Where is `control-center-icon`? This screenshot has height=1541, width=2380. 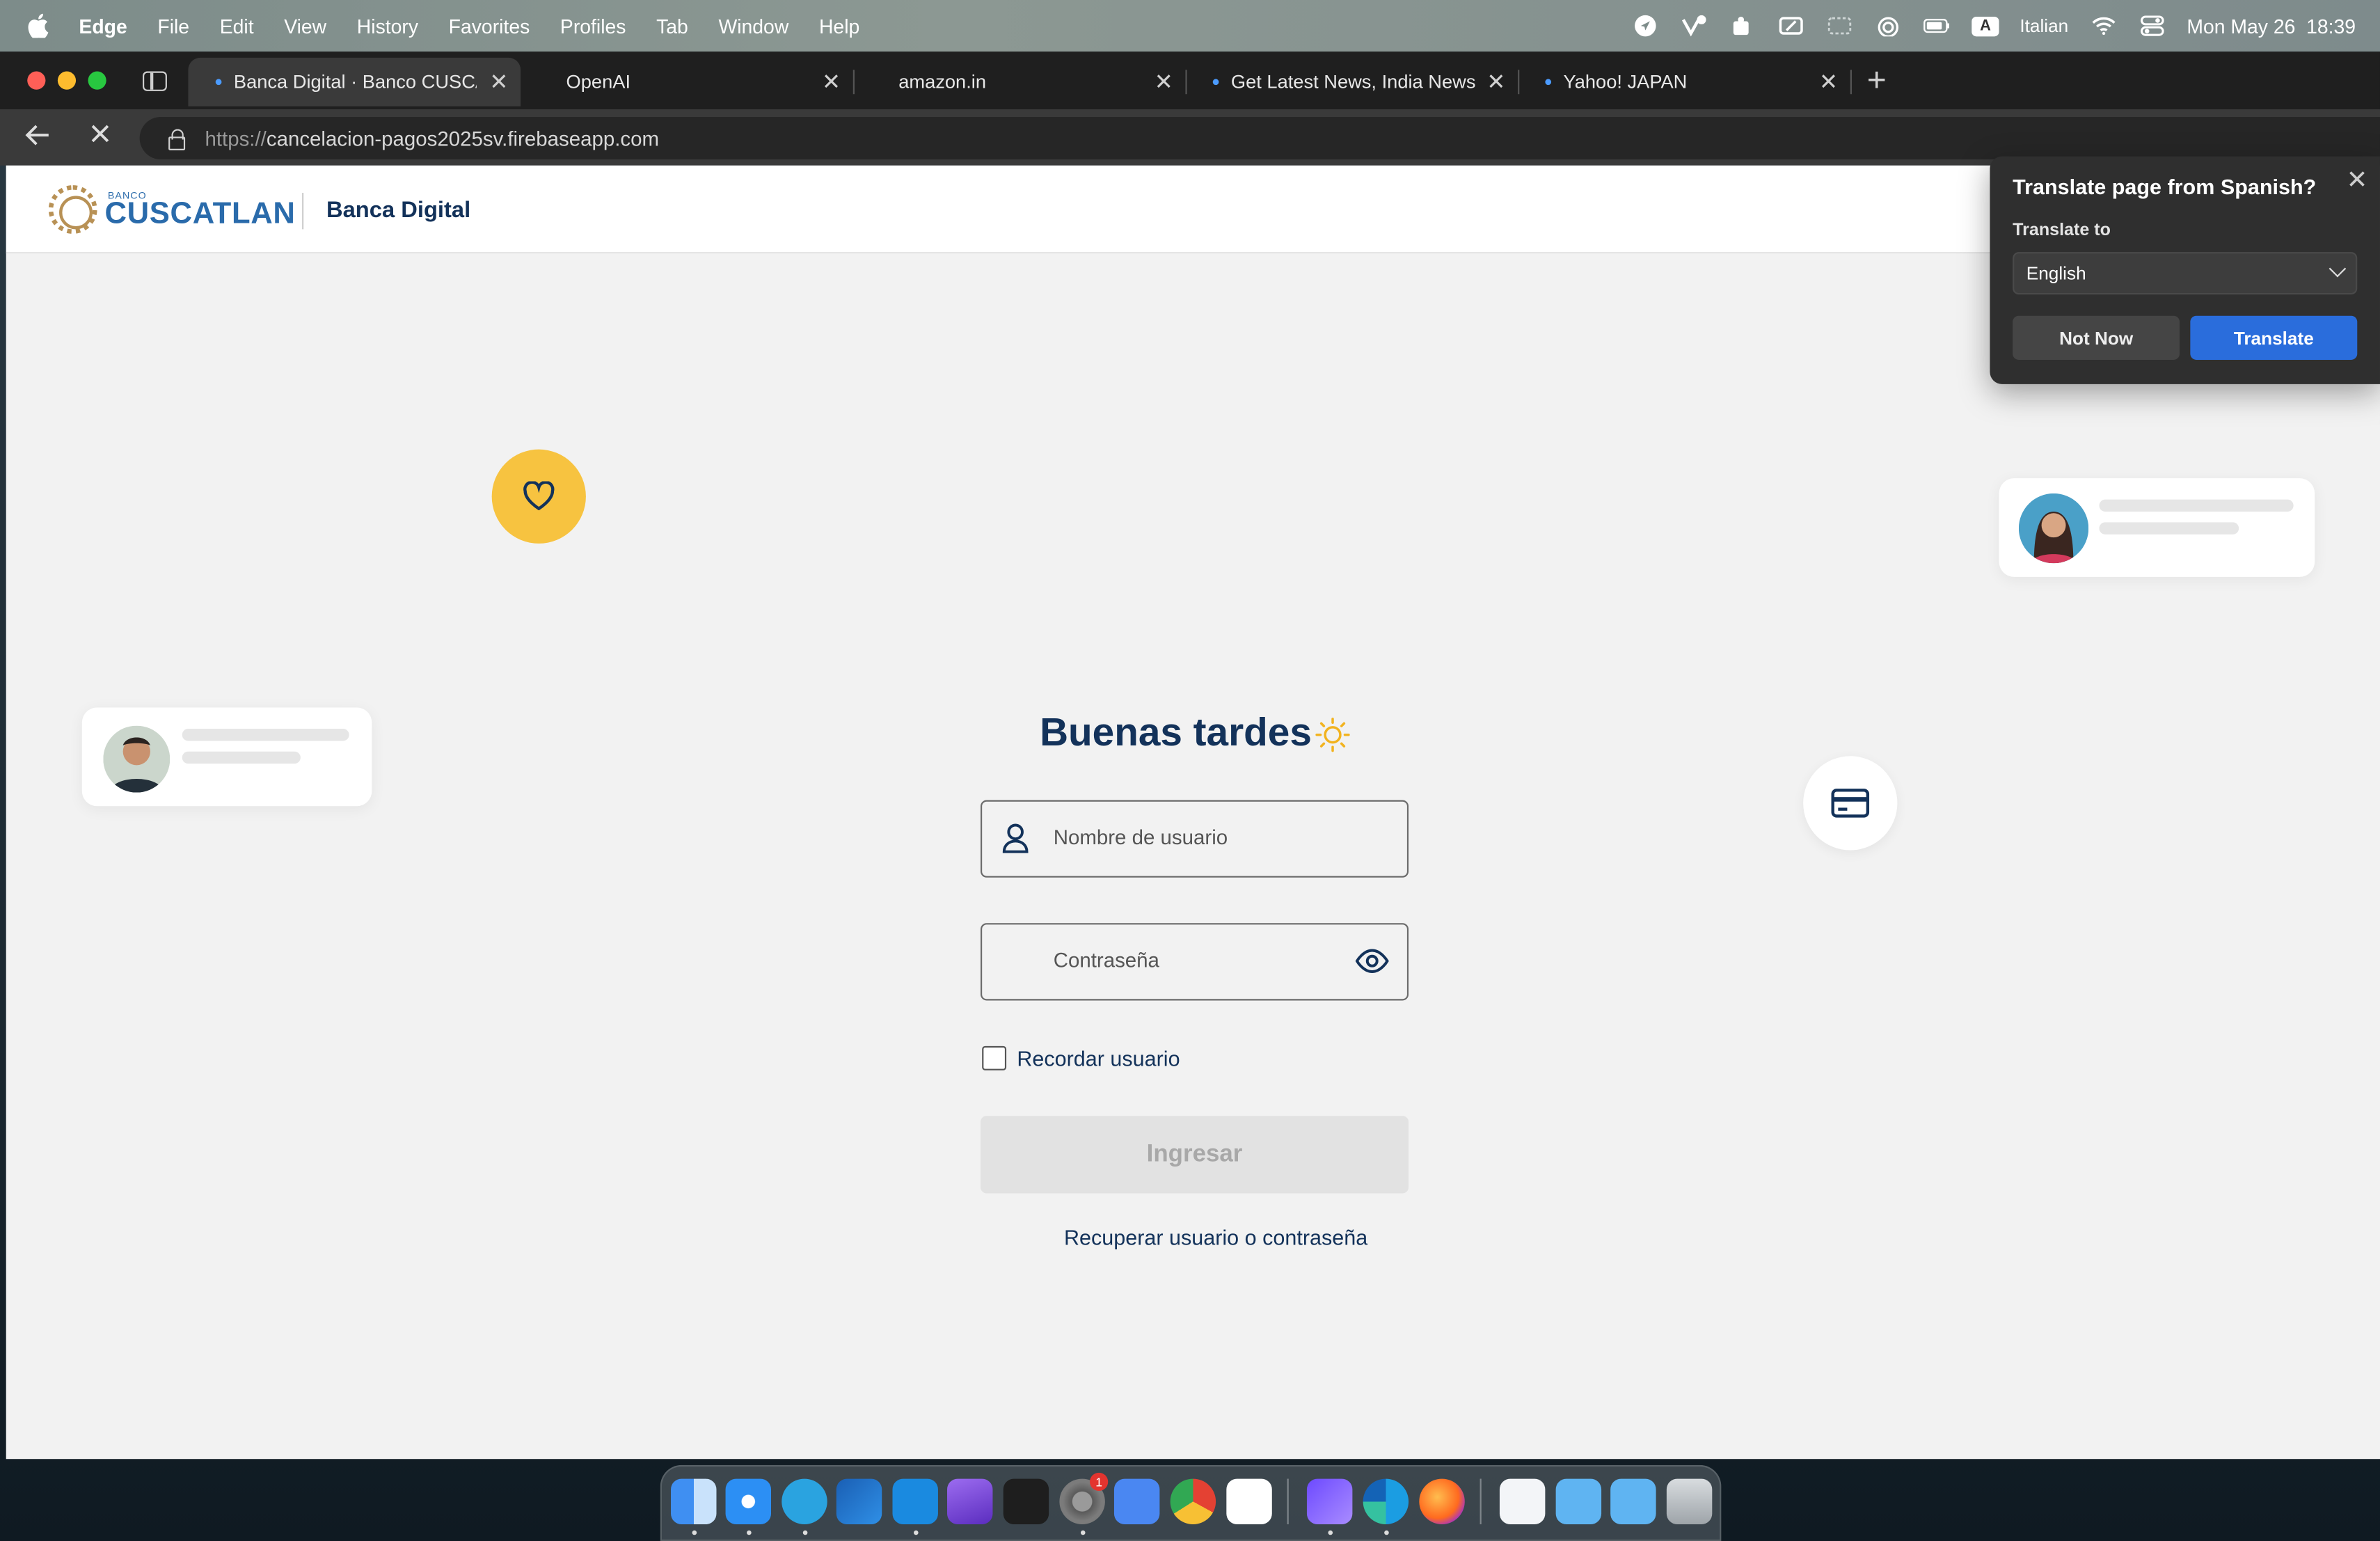 control-center-icon is located at coordinates (2152, 26).